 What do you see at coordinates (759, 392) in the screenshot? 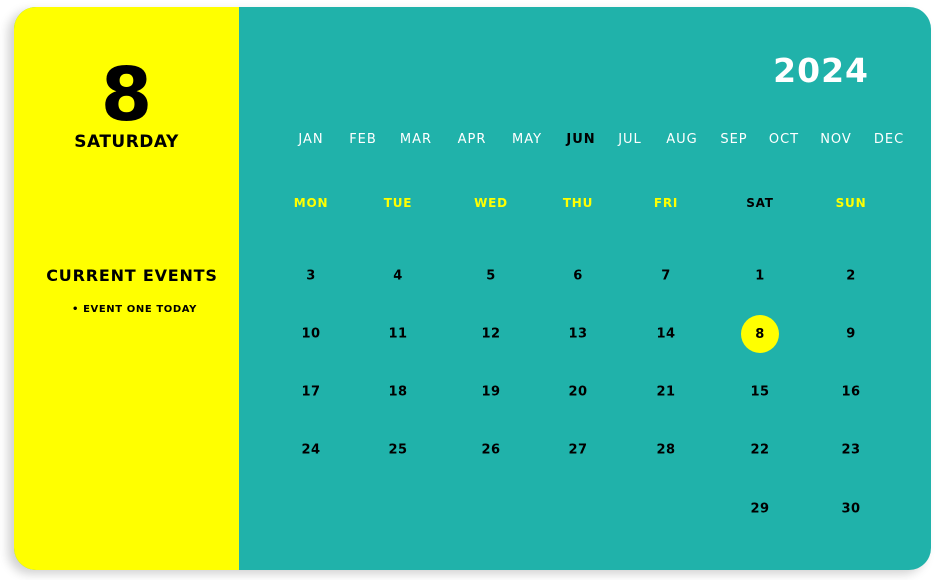
I see `day-cell: 15` at bounding box center [759, 392].